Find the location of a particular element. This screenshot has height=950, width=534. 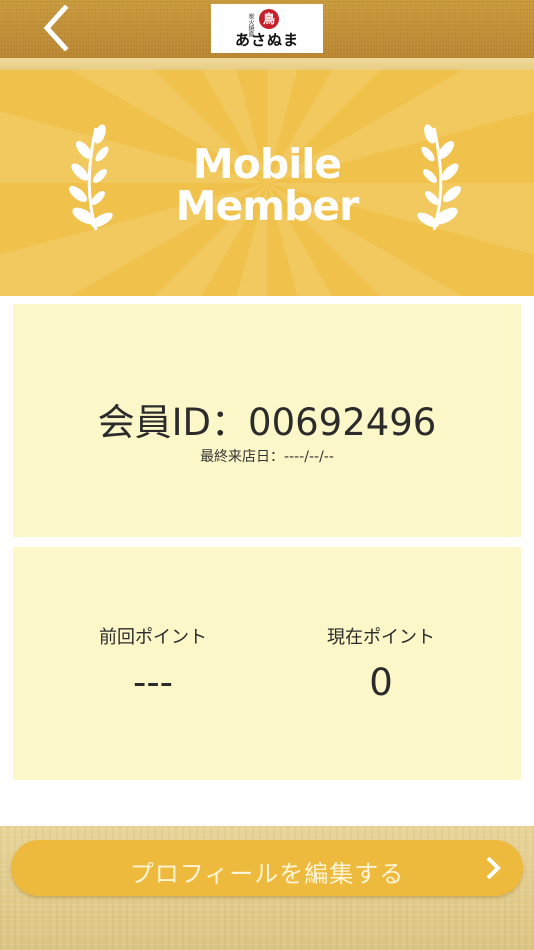

member-id: 会員ID：00692496 is located at coordinates (267, 422).